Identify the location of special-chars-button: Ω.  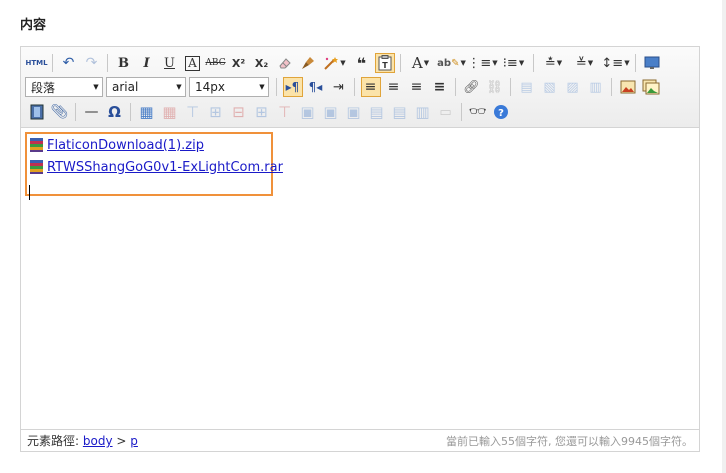
(115, 112).